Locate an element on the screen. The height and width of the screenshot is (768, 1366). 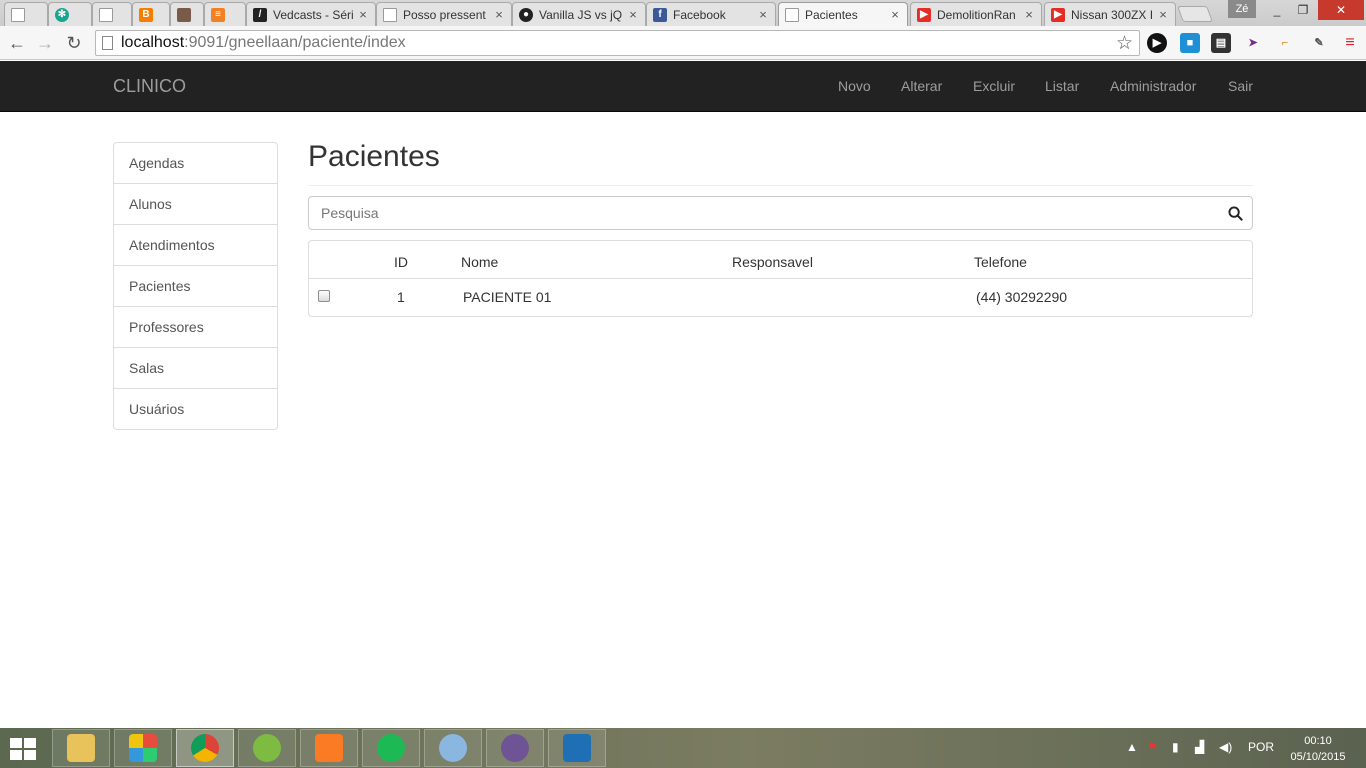
cell-id: 1 is located at coordinates (401, 297).